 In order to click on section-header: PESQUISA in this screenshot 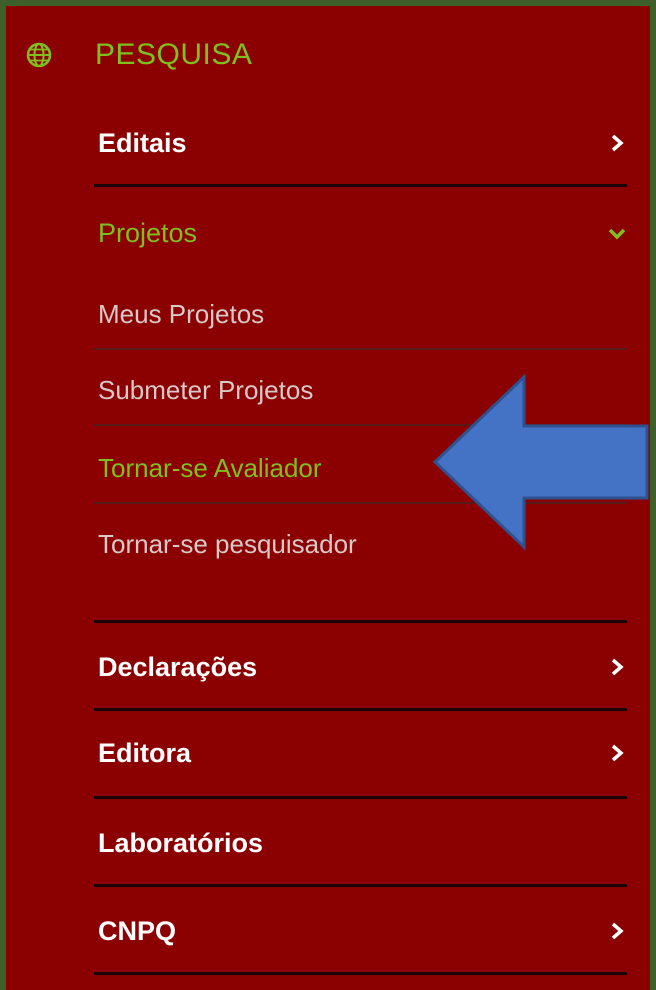, I will do `click(328, 62)`.